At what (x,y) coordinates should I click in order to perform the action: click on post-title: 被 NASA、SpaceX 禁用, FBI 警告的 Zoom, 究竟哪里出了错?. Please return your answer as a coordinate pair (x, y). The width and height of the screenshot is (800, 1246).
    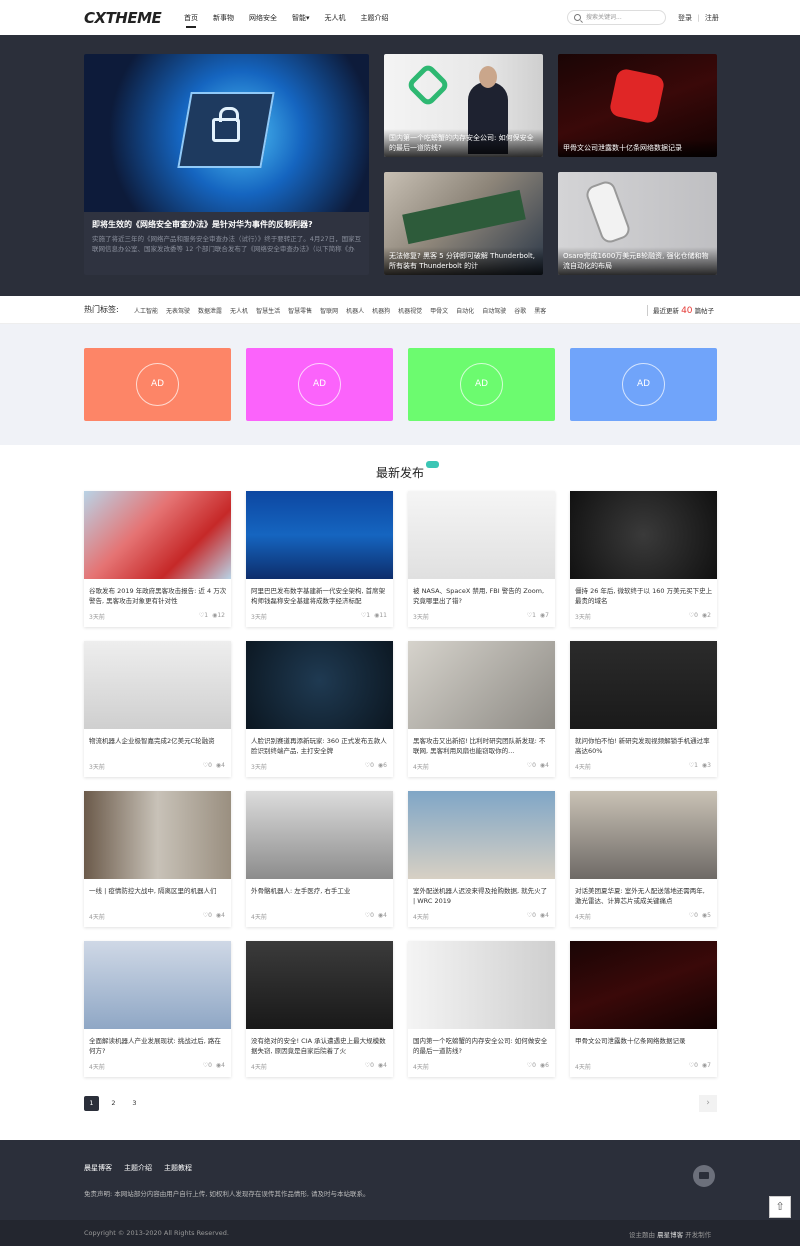
    Looking at the image, I should click on (482, 596).